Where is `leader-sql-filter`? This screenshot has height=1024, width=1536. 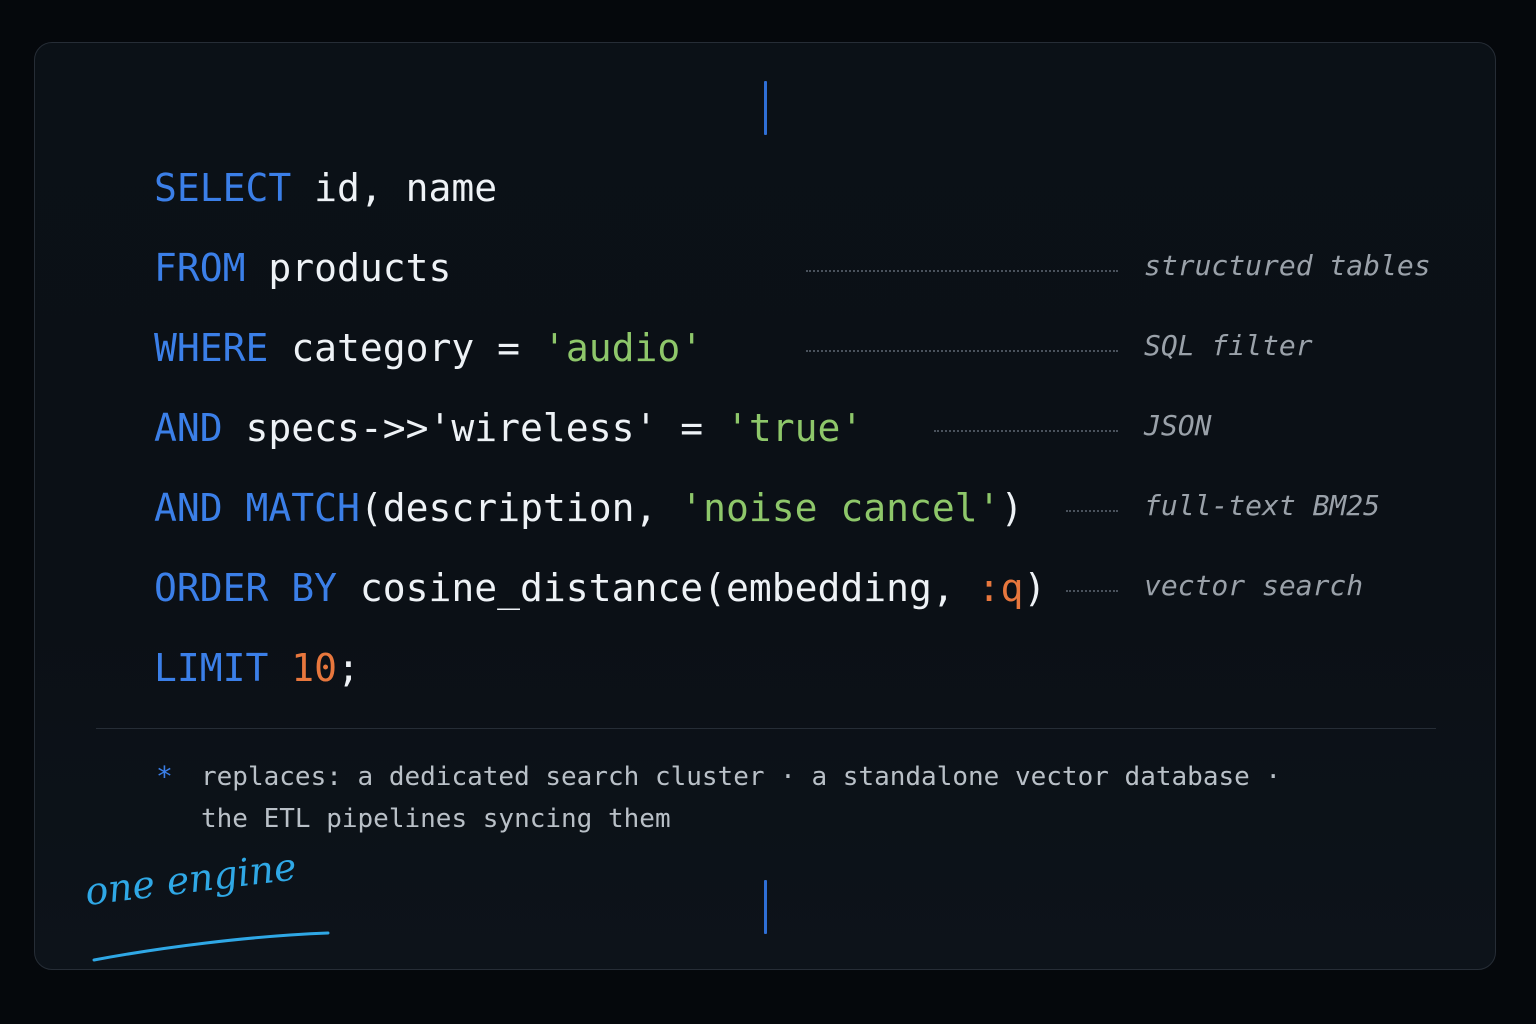
leader-sql-filter is located at coordinates (962, 351).